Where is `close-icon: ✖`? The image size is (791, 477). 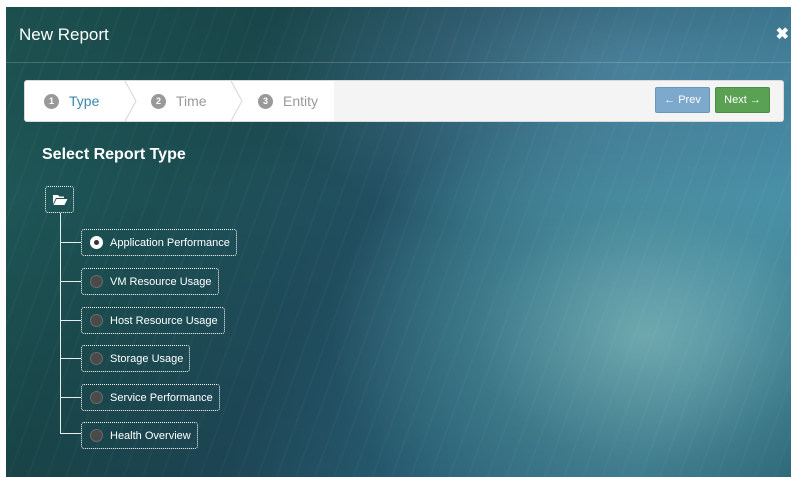
close-icon: ✖ is located at coordinates (782, 34).